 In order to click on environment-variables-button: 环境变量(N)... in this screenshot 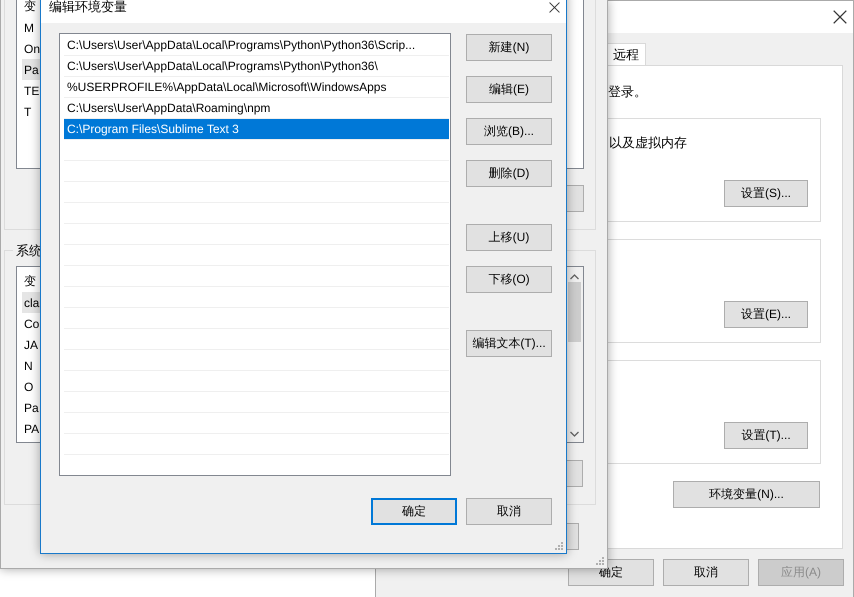, I will do `click(746, 494)`.